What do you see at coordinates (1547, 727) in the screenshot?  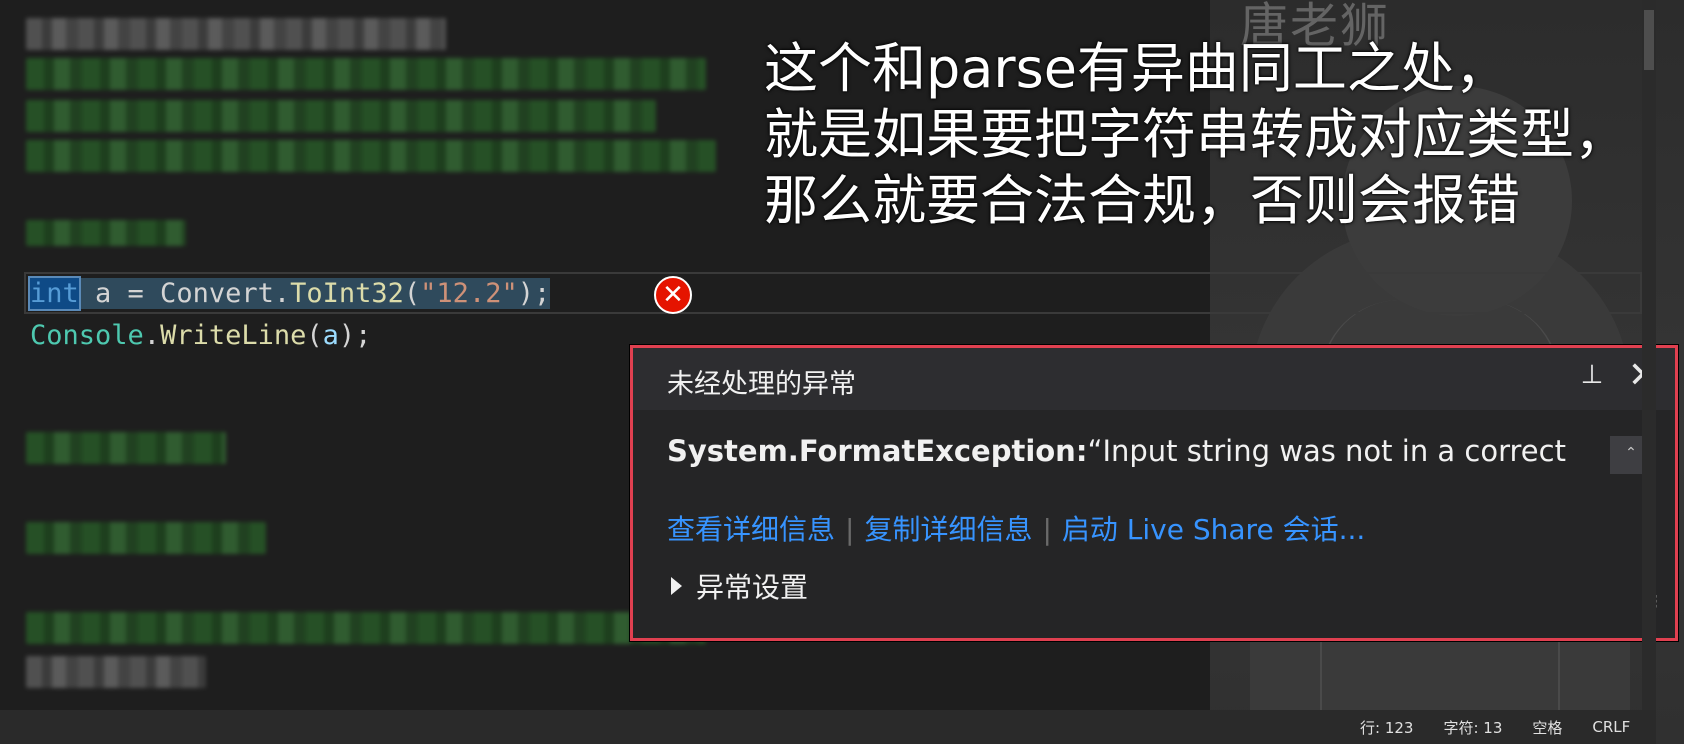 I see `status-whitespace: 空格` at bounding box center [1547, 727].